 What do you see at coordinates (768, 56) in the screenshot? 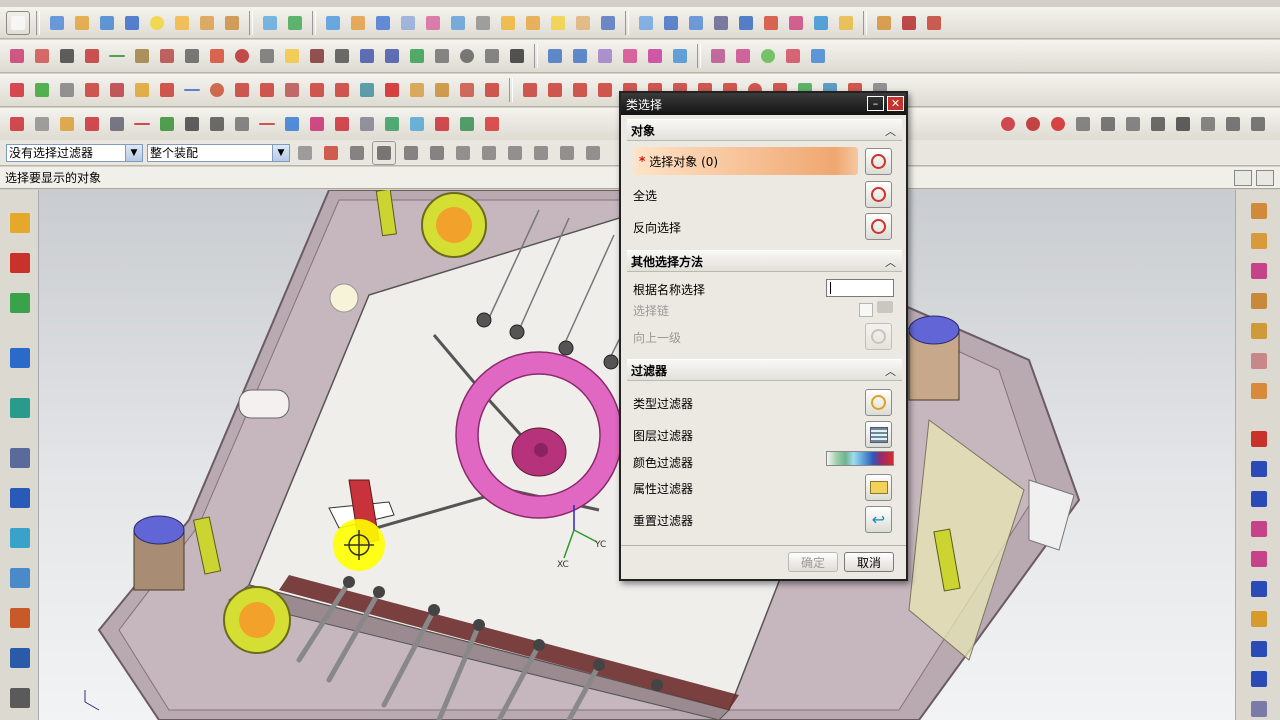
I see `render-icon` at bounding box center [768, 56].